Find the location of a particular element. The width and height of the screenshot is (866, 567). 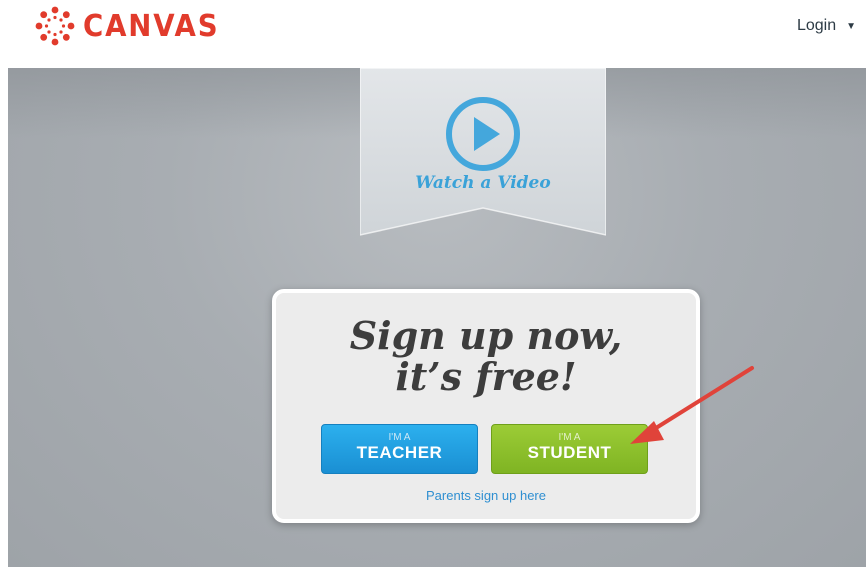

site-header: CANVAS Login ▼ is located at coordinates (433, 34).